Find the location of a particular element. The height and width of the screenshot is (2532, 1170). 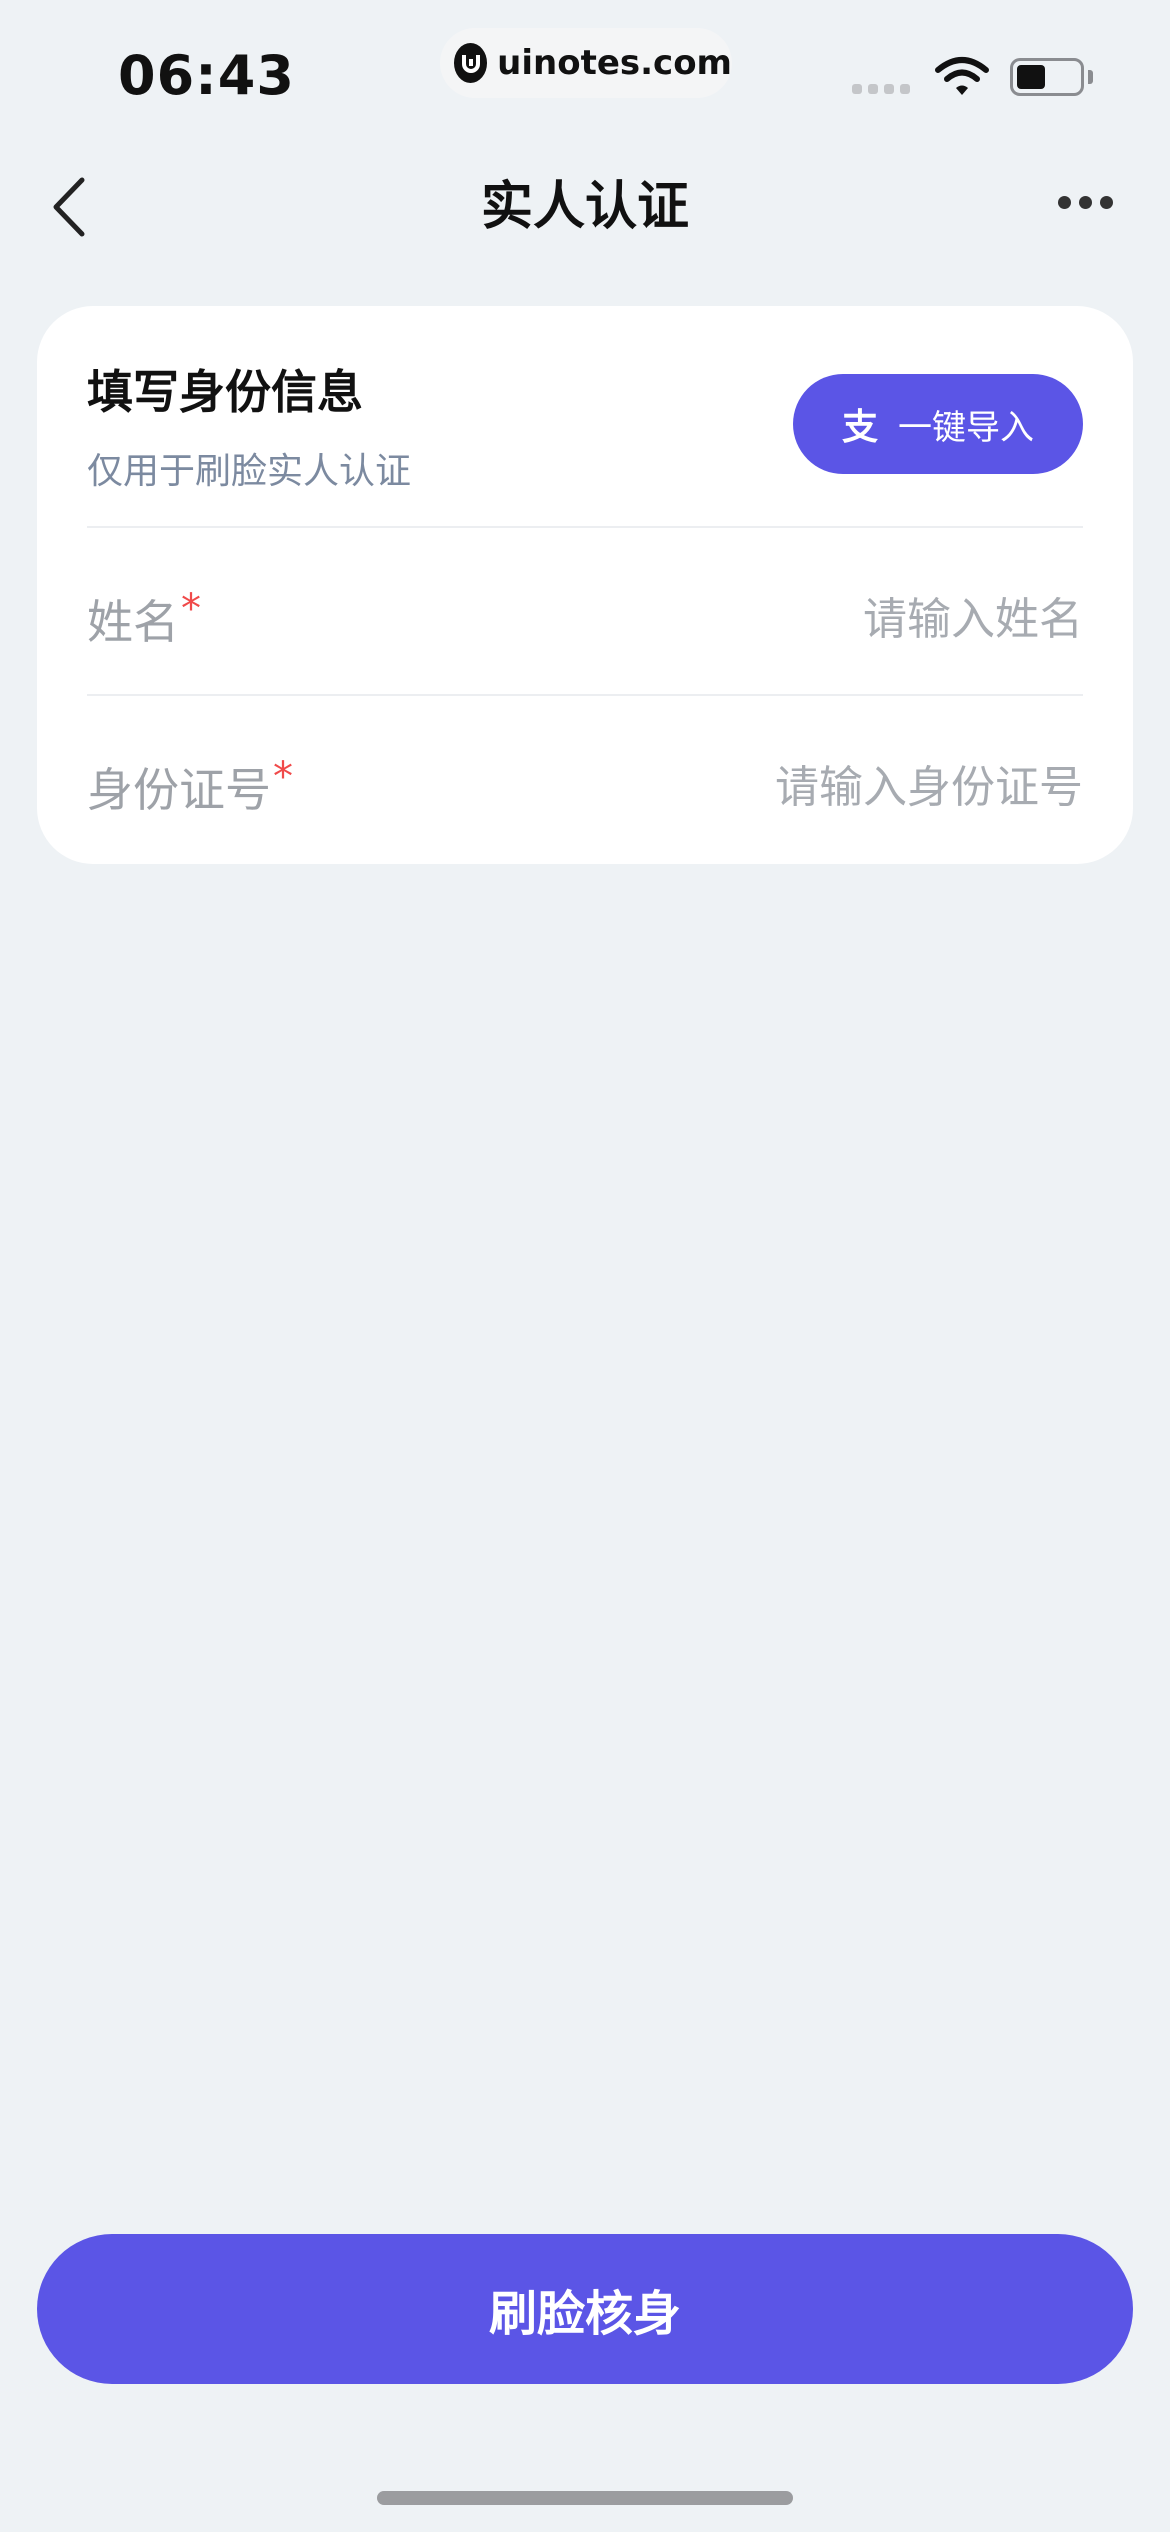

more-options-icon is located at coordinates (1085, 202).